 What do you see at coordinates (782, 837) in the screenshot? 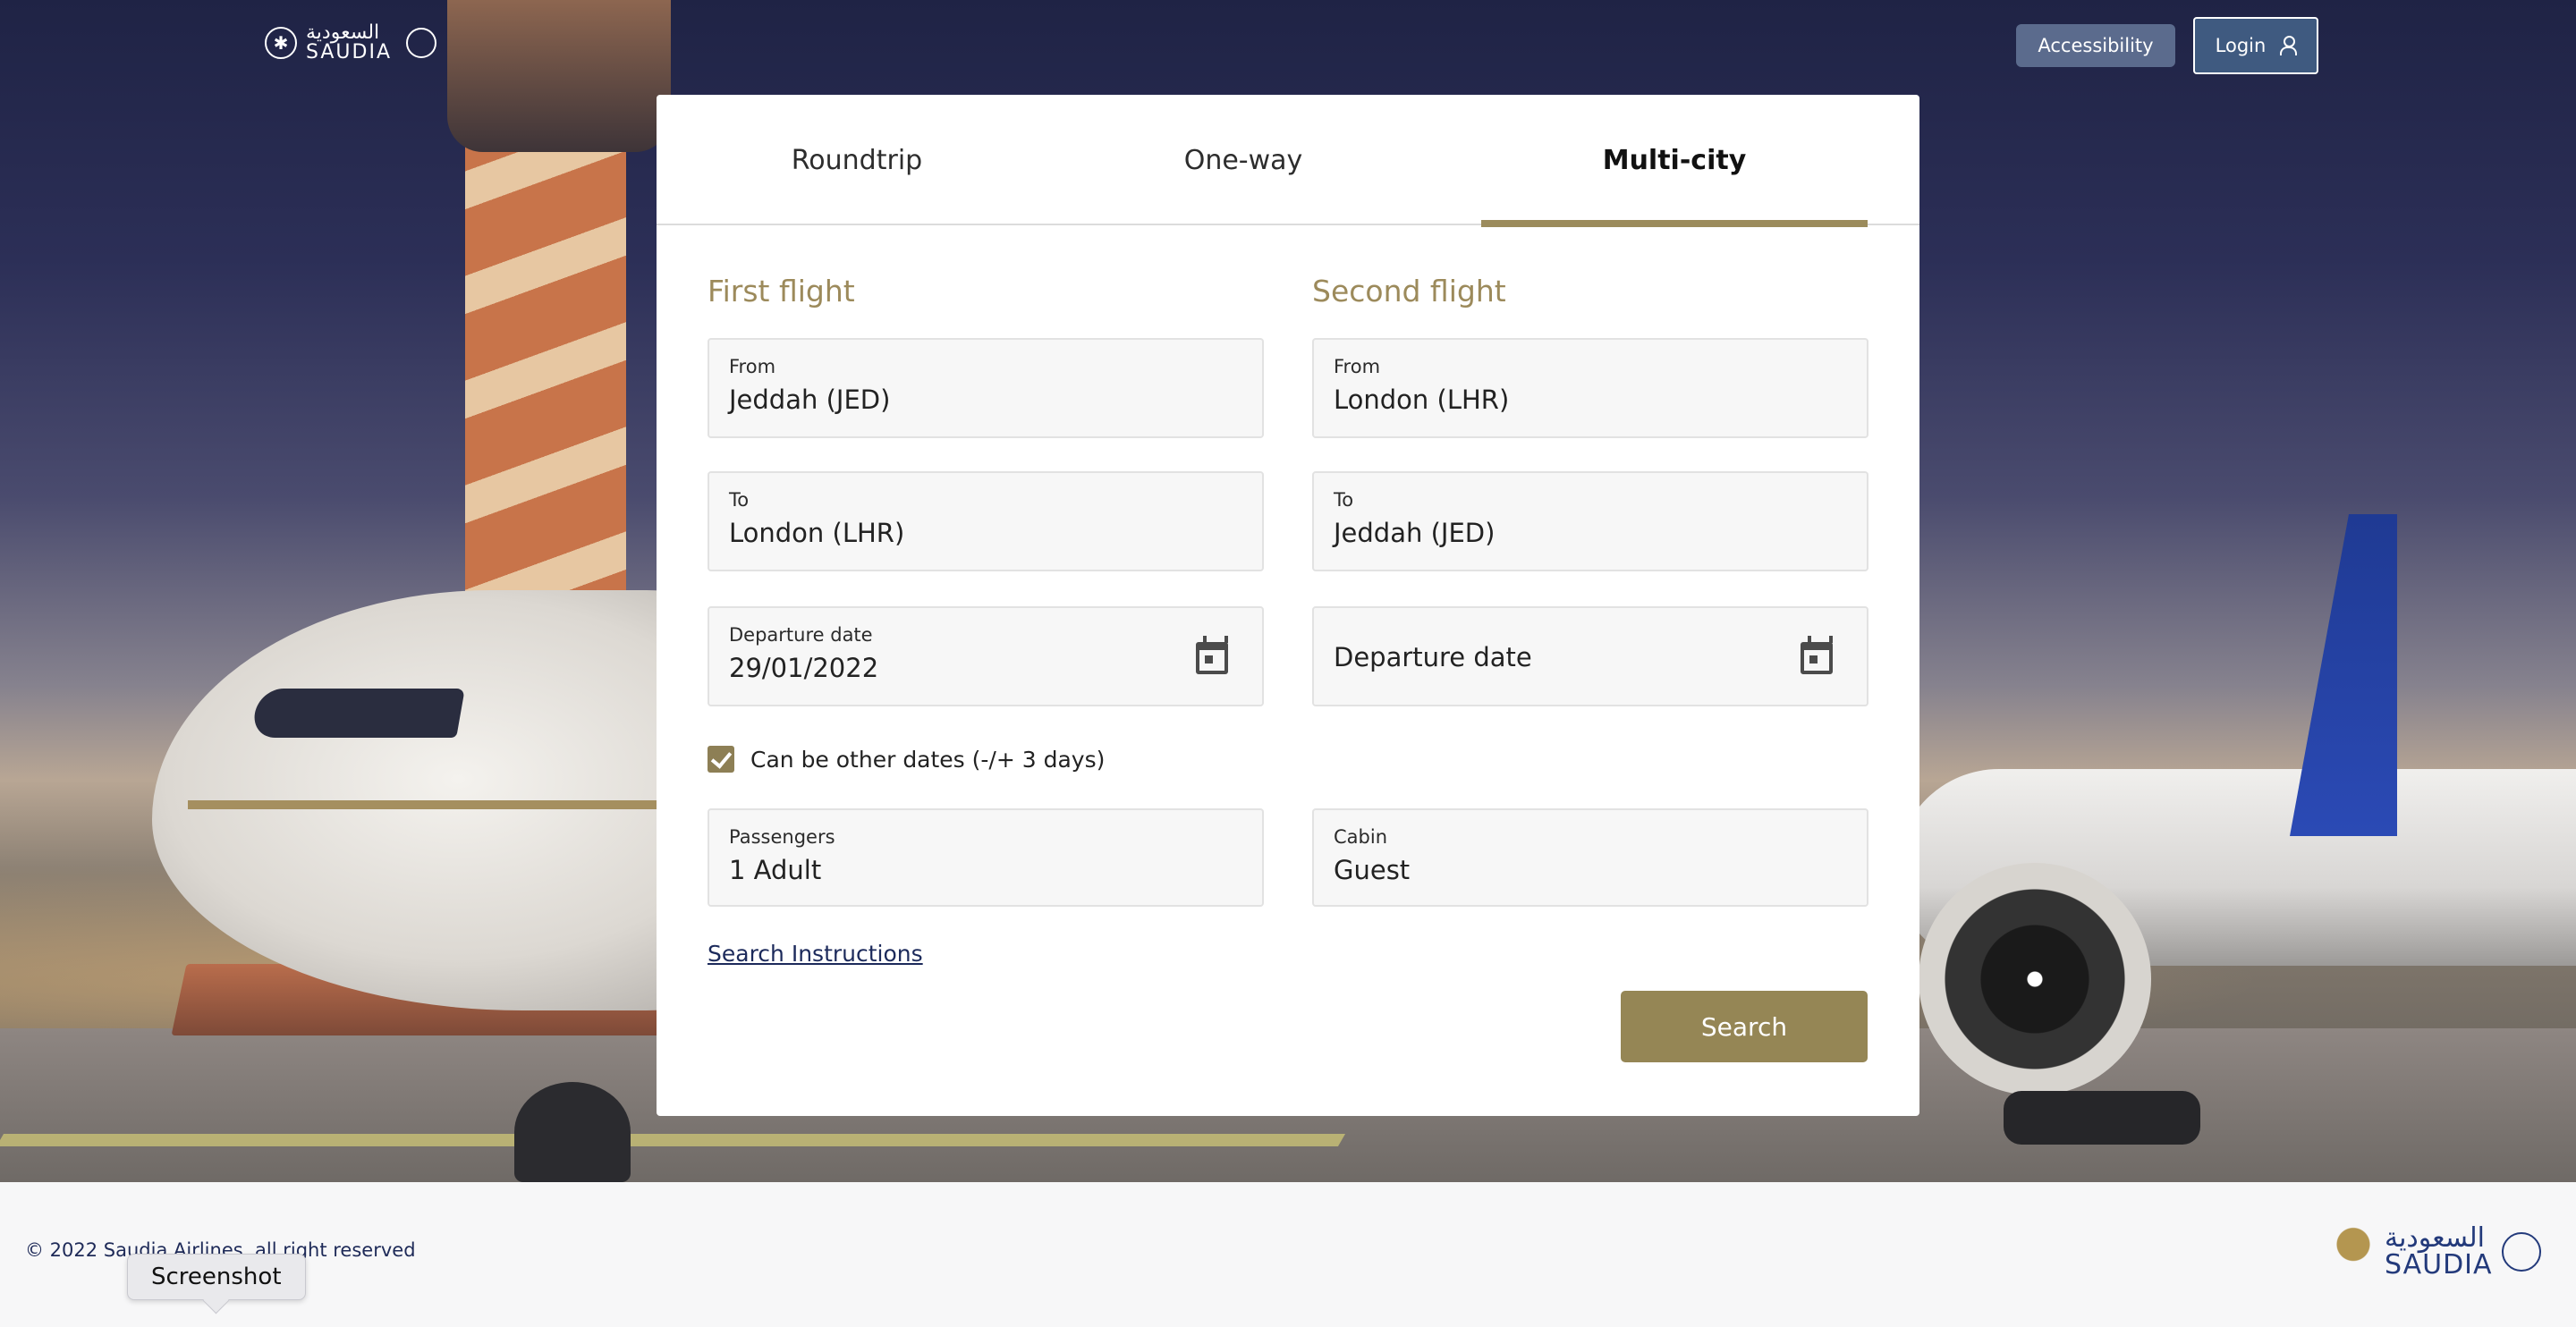
I see `field-label: Passengers` at bounding box center [782, 837].